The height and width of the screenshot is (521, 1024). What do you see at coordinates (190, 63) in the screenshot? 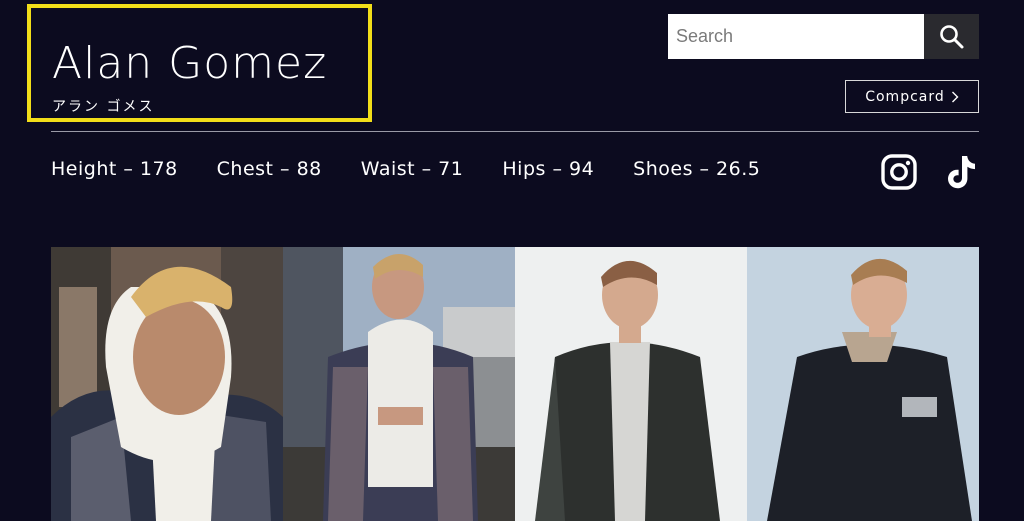
I see `model-name: Alan Gomez` at bounding box center [190, 63].